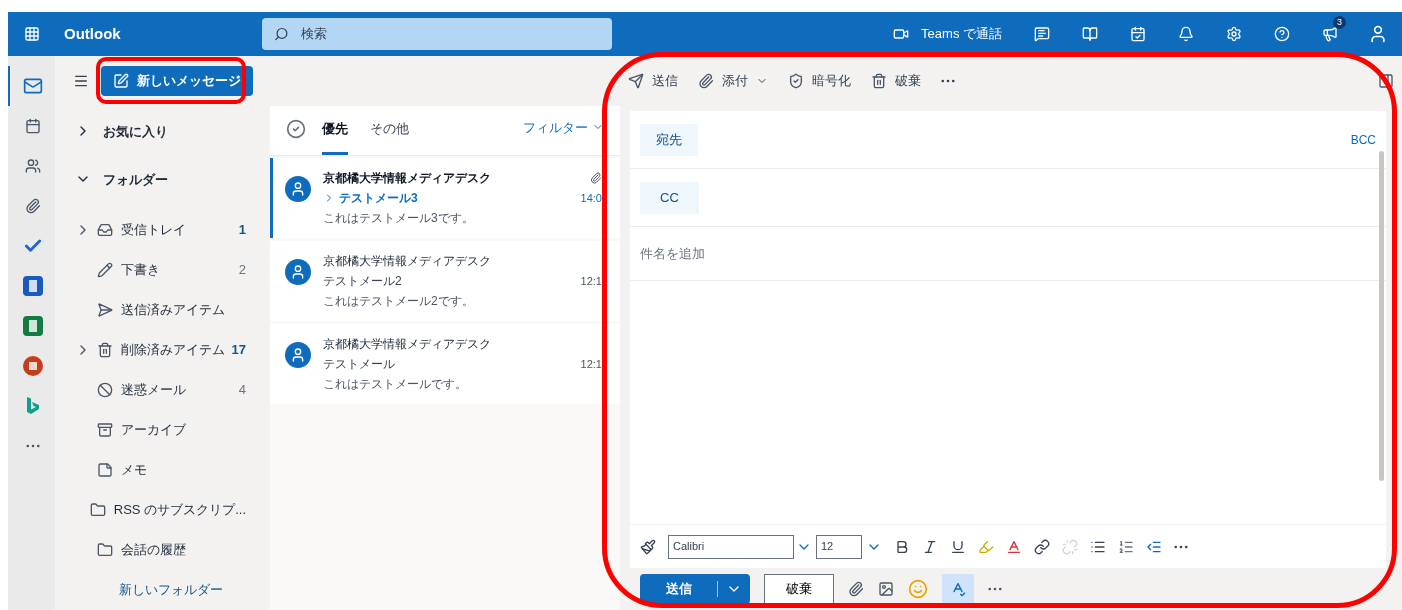  What do you see at coordinates (1014, 546) in the screenshot?
I see `font-color-icon` at bounding box center [1014, 546].